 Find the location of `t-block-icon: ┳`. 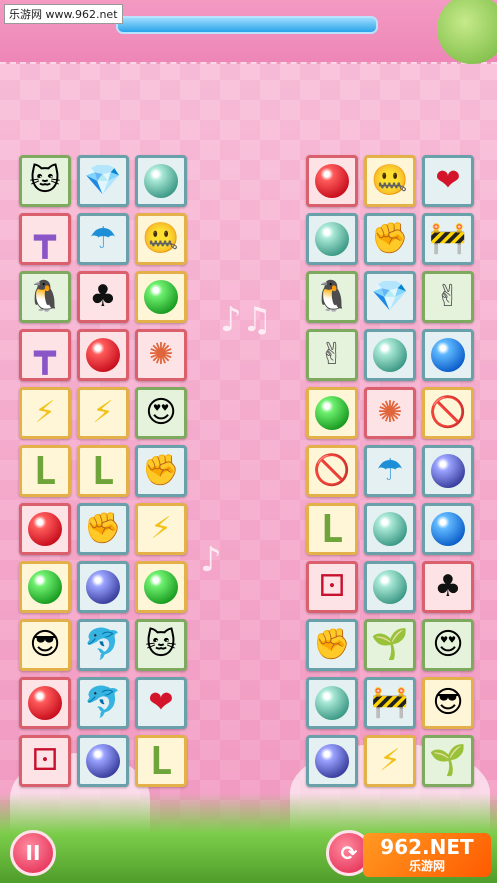

t-block-icon: ┳ is located at coordinates (45, 354).